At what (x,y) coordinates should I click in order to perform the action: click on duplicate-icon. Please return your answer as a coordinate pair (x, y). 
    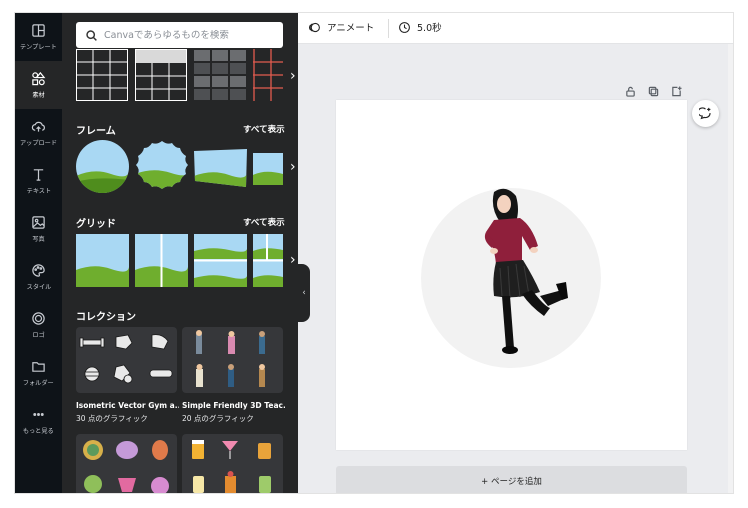
    Looking at the image, I should click on (653, 91).